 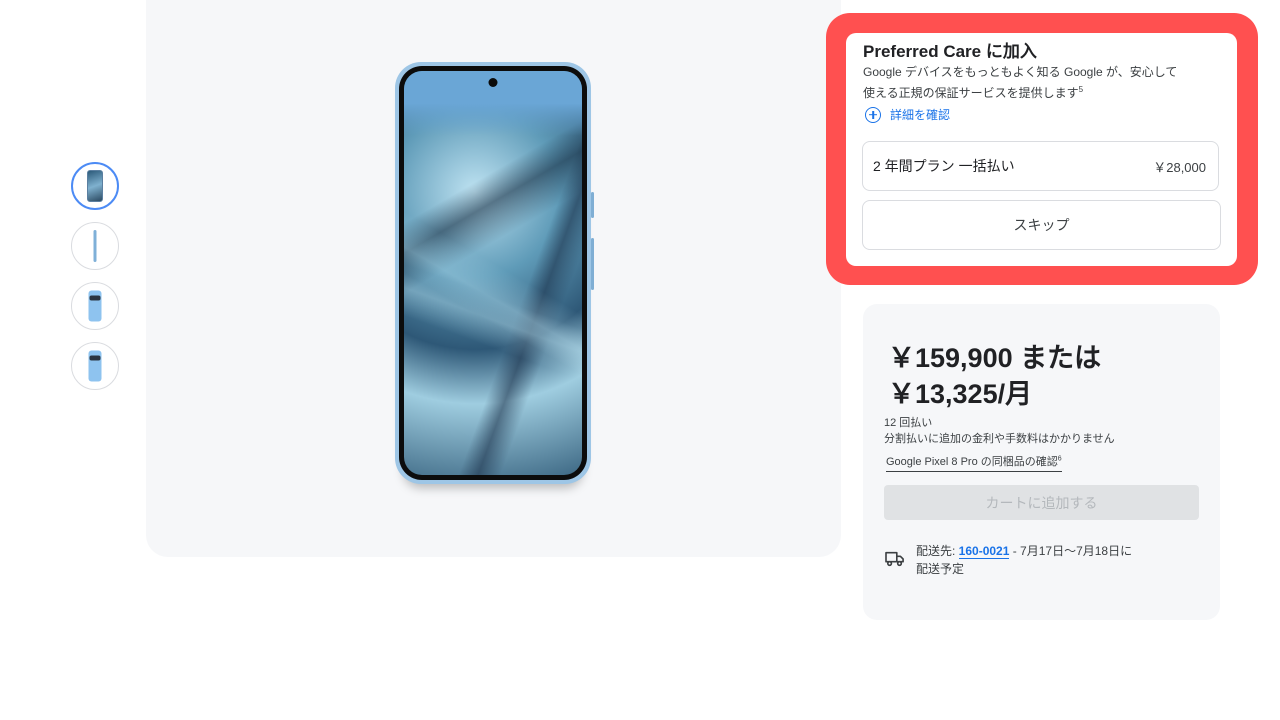 I want to click on care-details-link: 詳細を確認, so click(x=907, y=114).